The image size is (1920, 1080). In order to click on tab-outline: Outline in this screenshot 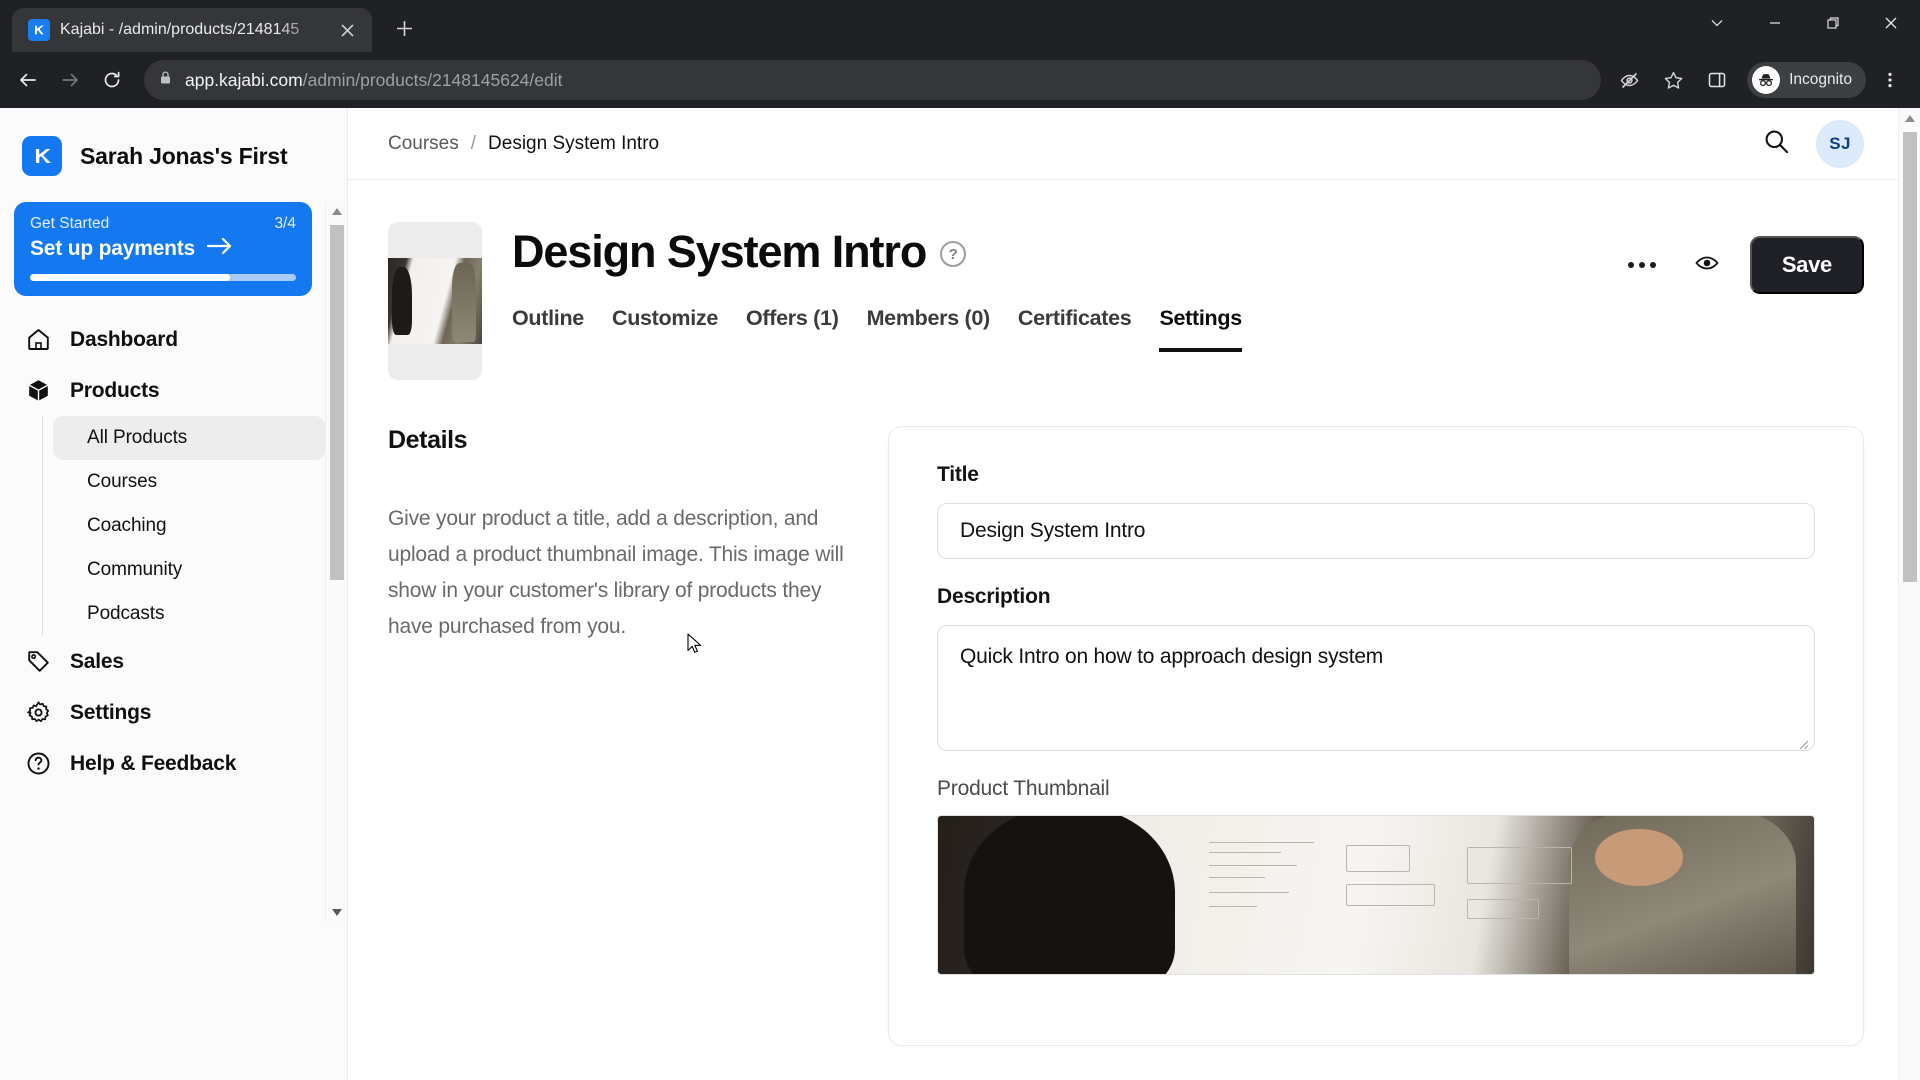, I will do `click(548, 329)`.